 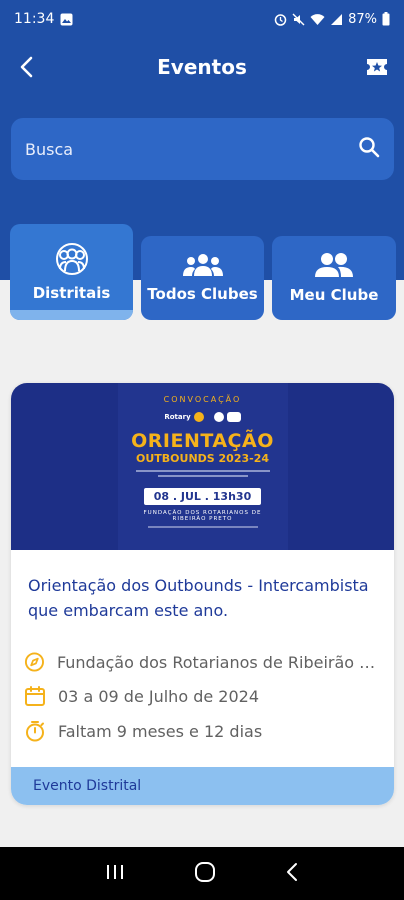 I want to click on group-circle-icon, so click(x=71, y=259).